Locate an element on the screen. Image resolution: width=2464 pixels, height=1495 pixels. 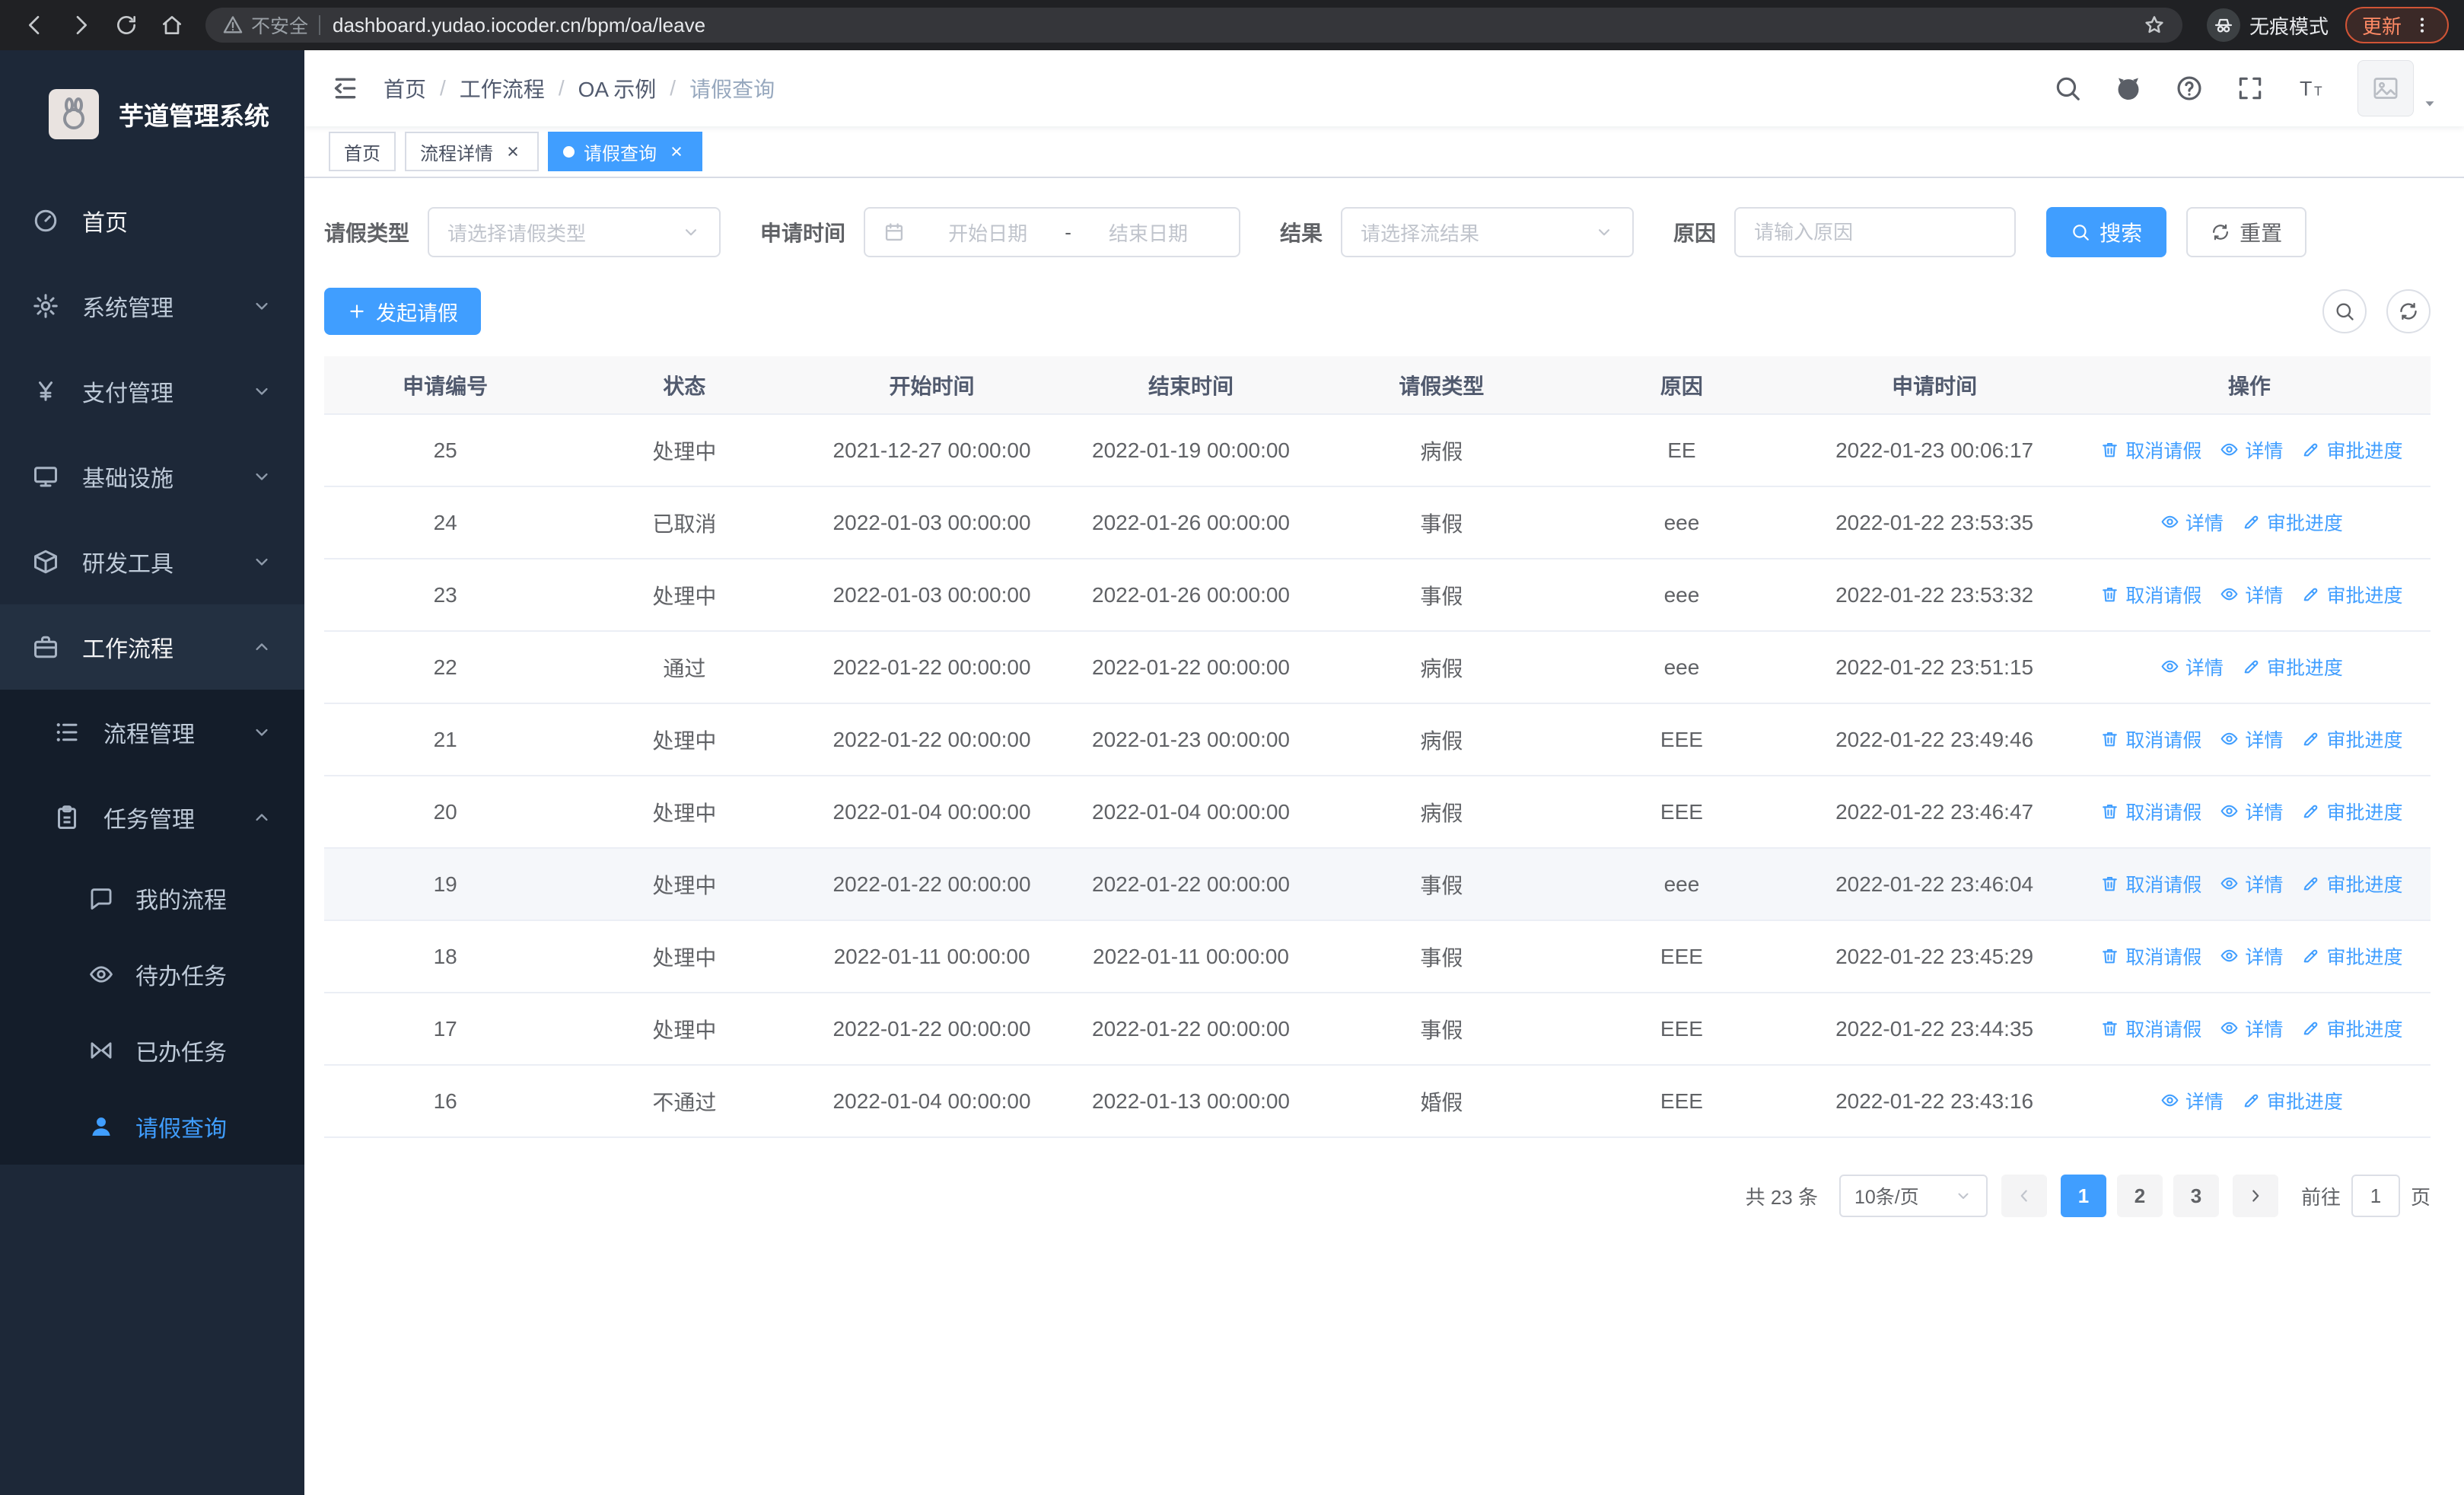
sidebar-item-my-process: 我的流程 is located at coordinates (152, 898).